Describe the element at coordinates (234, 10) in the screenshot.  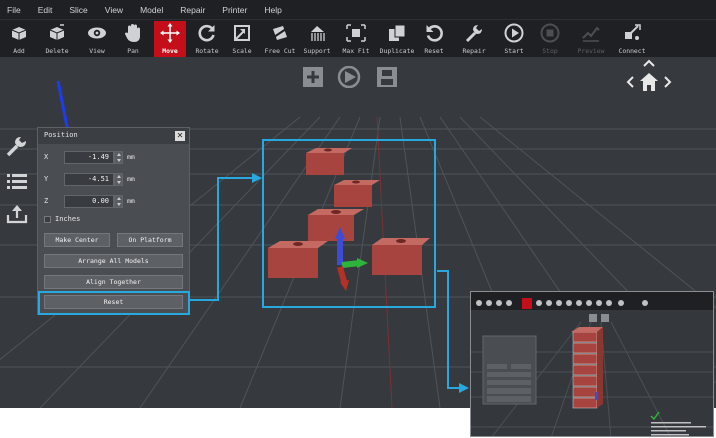
I see `menu-printer: Printer` at that location.